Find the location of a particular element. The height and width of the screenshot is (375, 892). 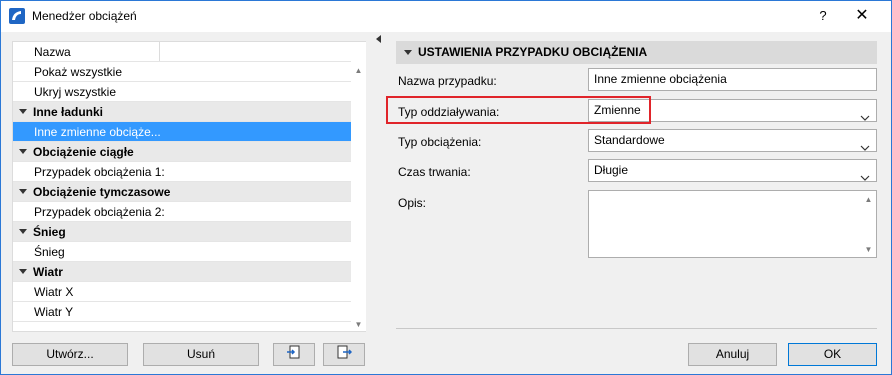

app-icon is located at coordinates (17, 16).